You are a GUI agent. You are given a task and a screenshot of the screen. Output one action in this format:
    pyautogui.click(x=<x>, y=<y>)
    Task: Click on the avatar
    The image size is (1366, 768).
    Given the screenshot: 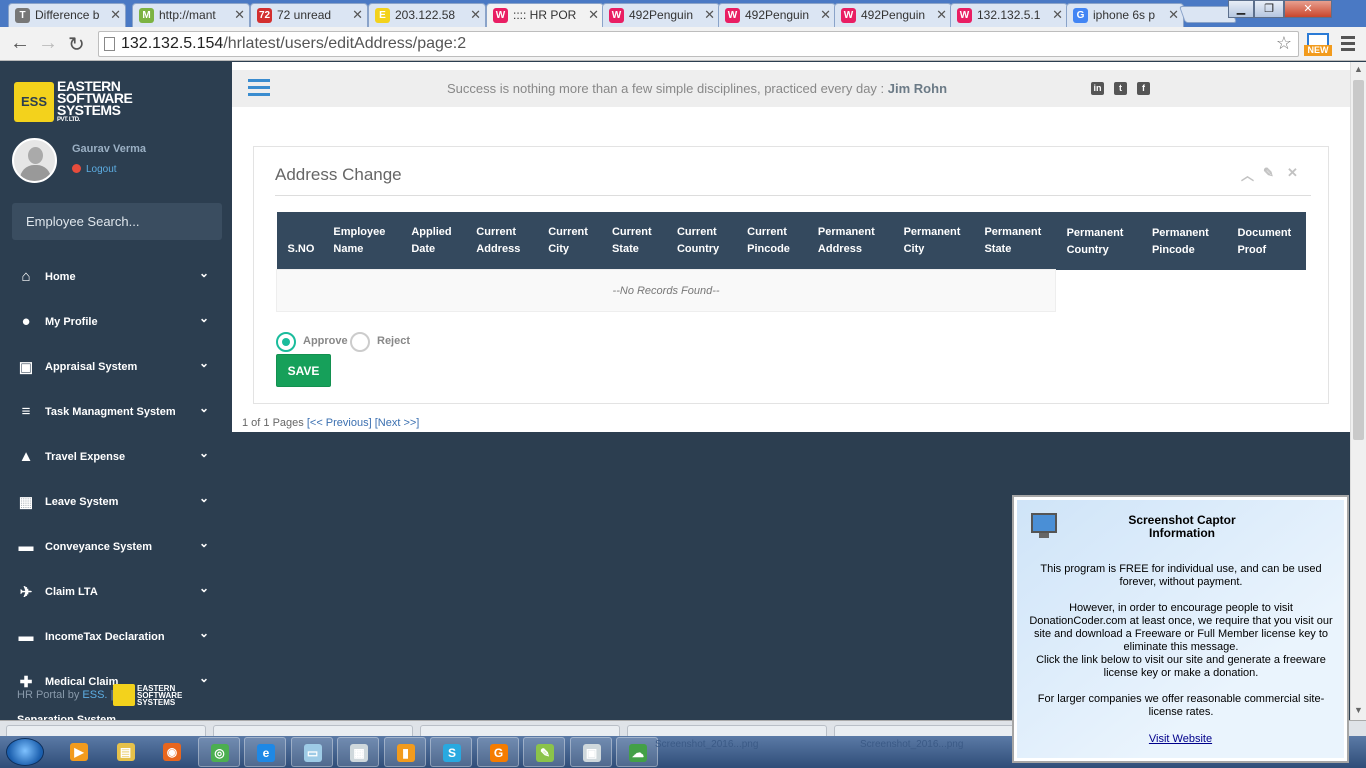 What is the action you would take?
    pyautogui.click(x=34, y=160)
    